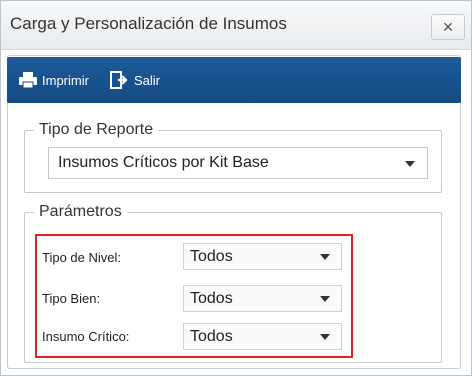 The height and width of the screenshot is (376, 472). I want to click on close-icon: ×, so click(448, 27).